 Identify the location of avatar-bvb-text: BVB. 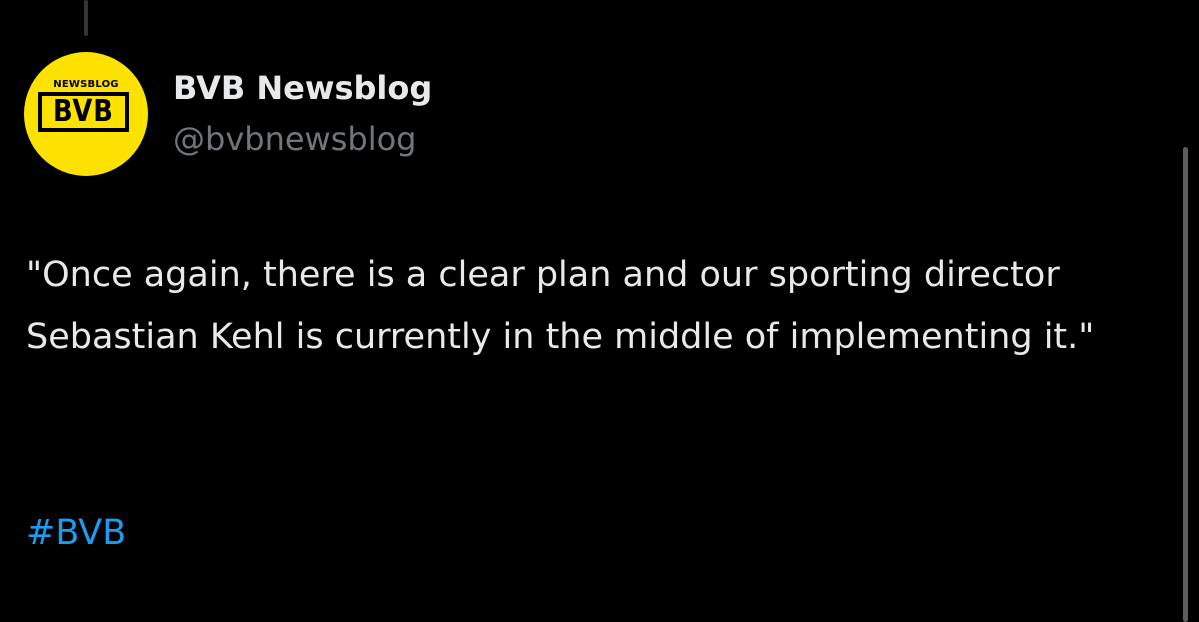
(83, 111).